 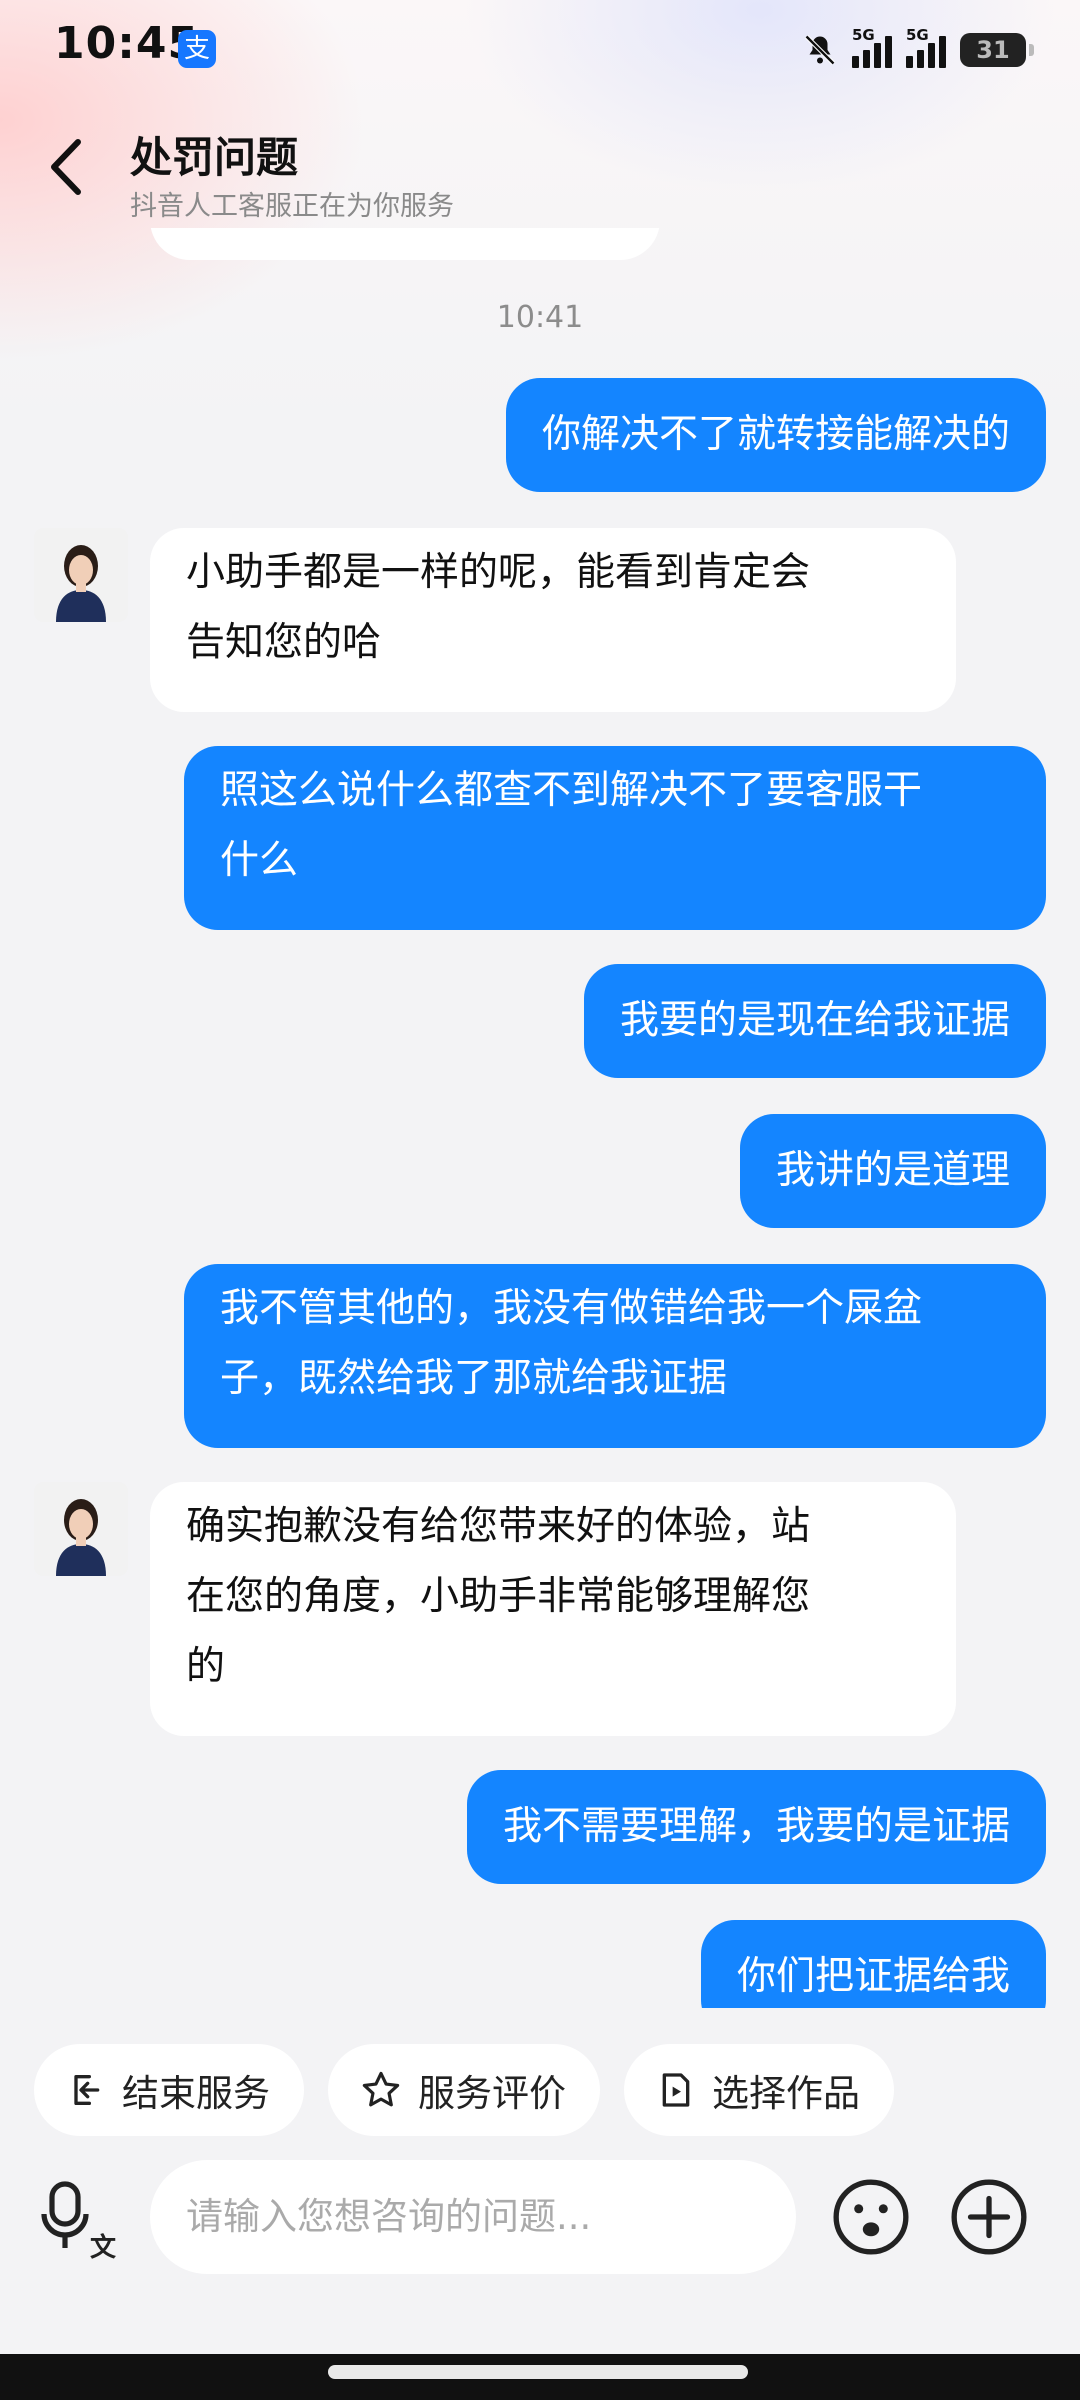 What do you see at coordinates (872, 47) in the screenshot?
I see `signal-icon: 5G` at bounding box center [872, 47].